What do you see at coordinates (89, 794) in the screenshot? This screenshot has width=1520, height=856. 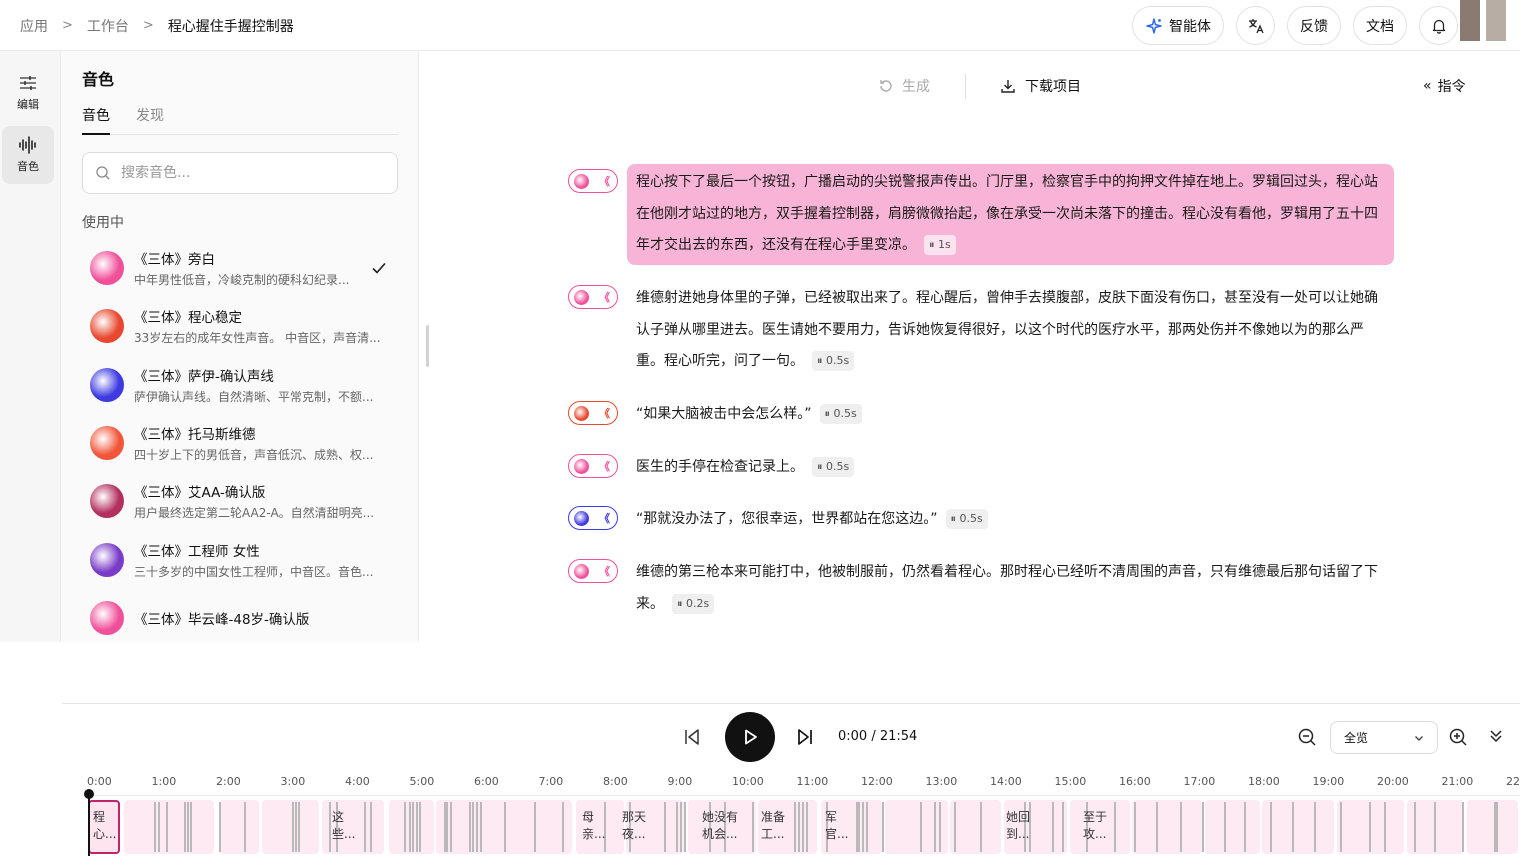 I see `playhead` at bounding box center [89, 794].